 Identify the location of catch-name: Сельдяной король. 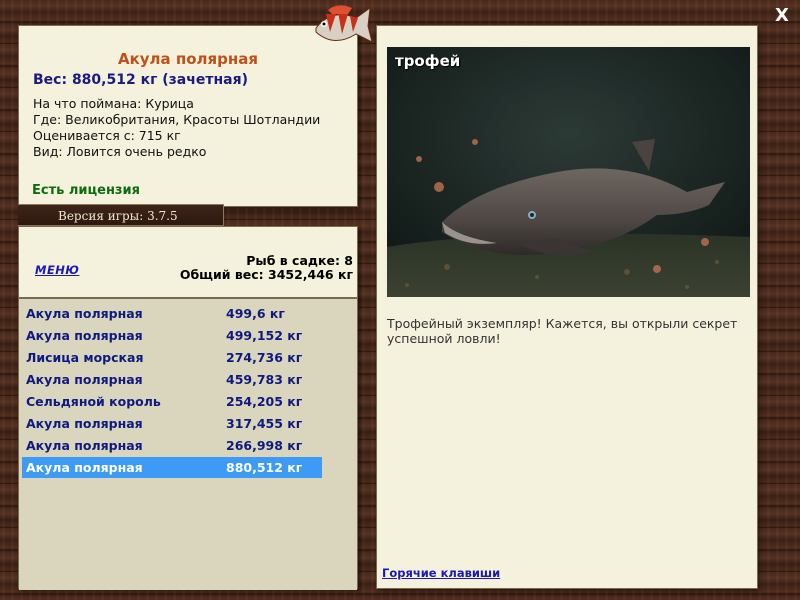
(93, 401).